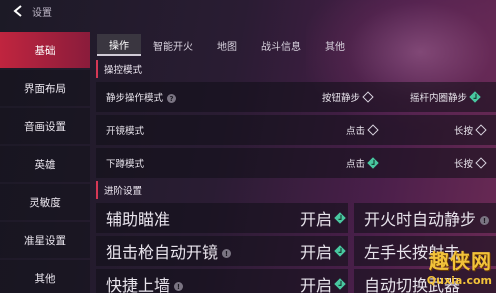 The width and height of the screenshot is (496, 293). I want to click on setting-row-pair: 辅助瞄准 开启 开火时自动静步!, so click(296, 218).